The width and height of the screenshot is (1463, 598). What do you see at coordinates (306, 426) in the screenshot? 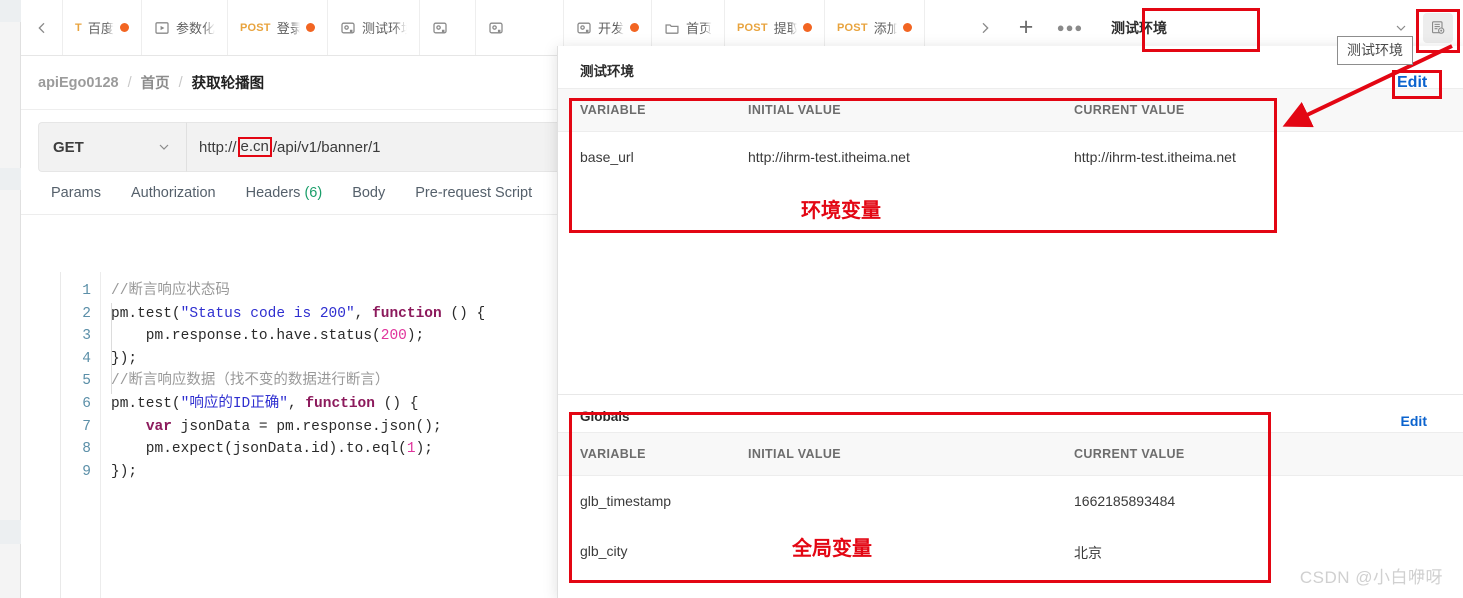
I see `code-token: jsonData = pm.response.json();` at bounding box center [306, 426].